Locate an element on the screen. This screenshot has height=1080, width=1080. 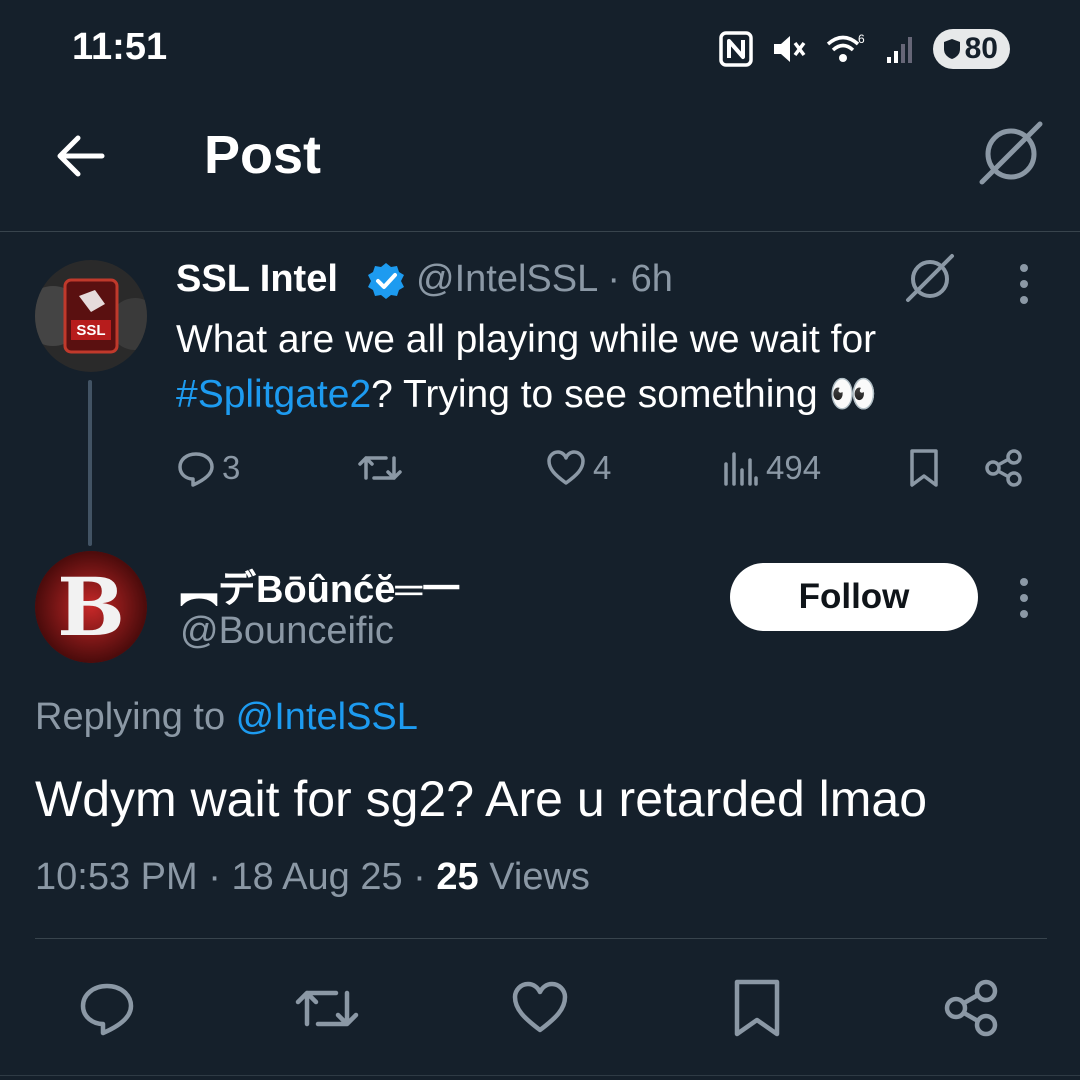
grok-button is located at coordinates (1011, 153).